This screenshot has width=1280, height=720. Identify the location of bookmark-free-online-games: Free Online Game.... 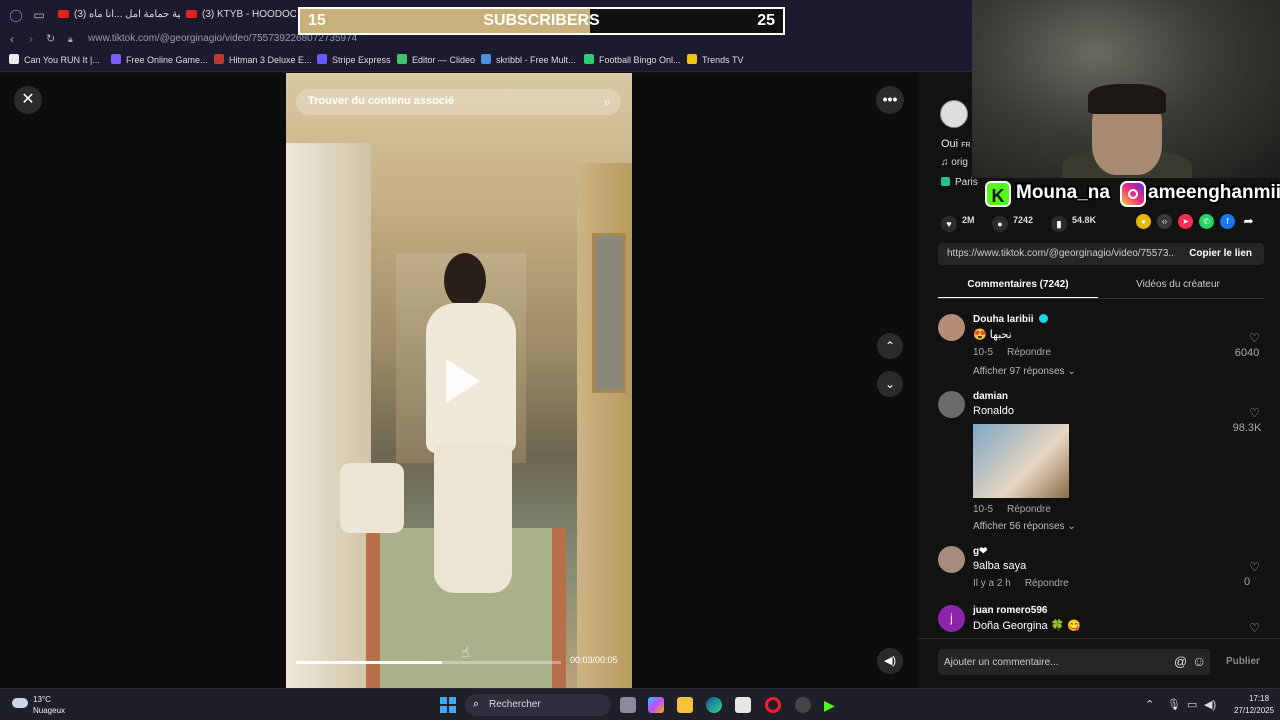
(159, 60).